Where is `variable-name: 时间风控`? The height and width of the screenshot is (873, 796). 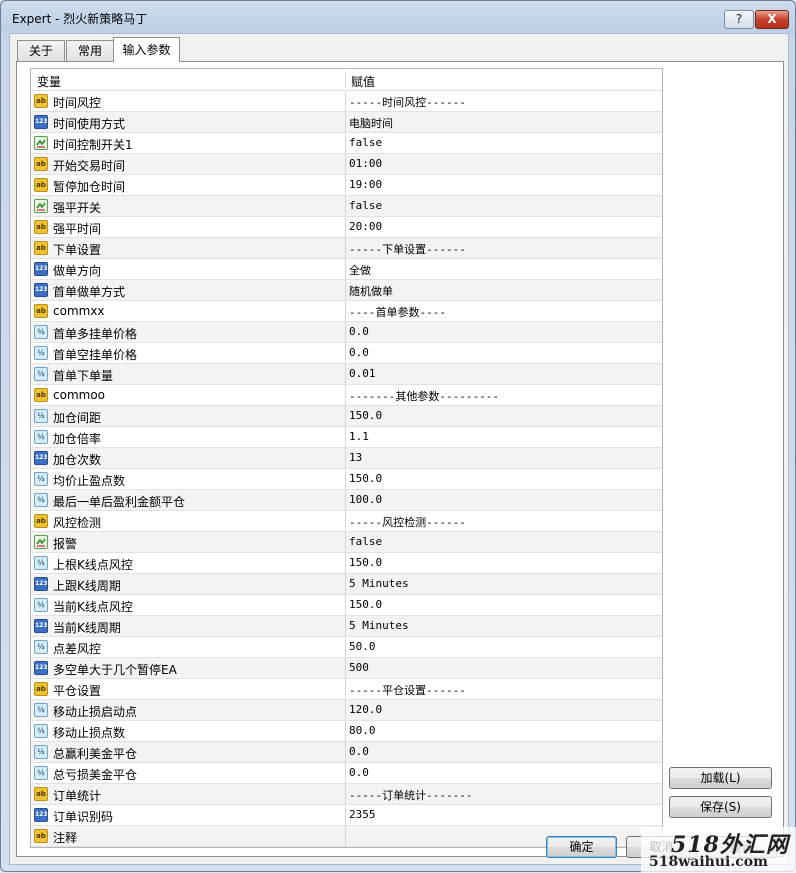
variable-name: 时间风控 is located at coordinates (77, 103).